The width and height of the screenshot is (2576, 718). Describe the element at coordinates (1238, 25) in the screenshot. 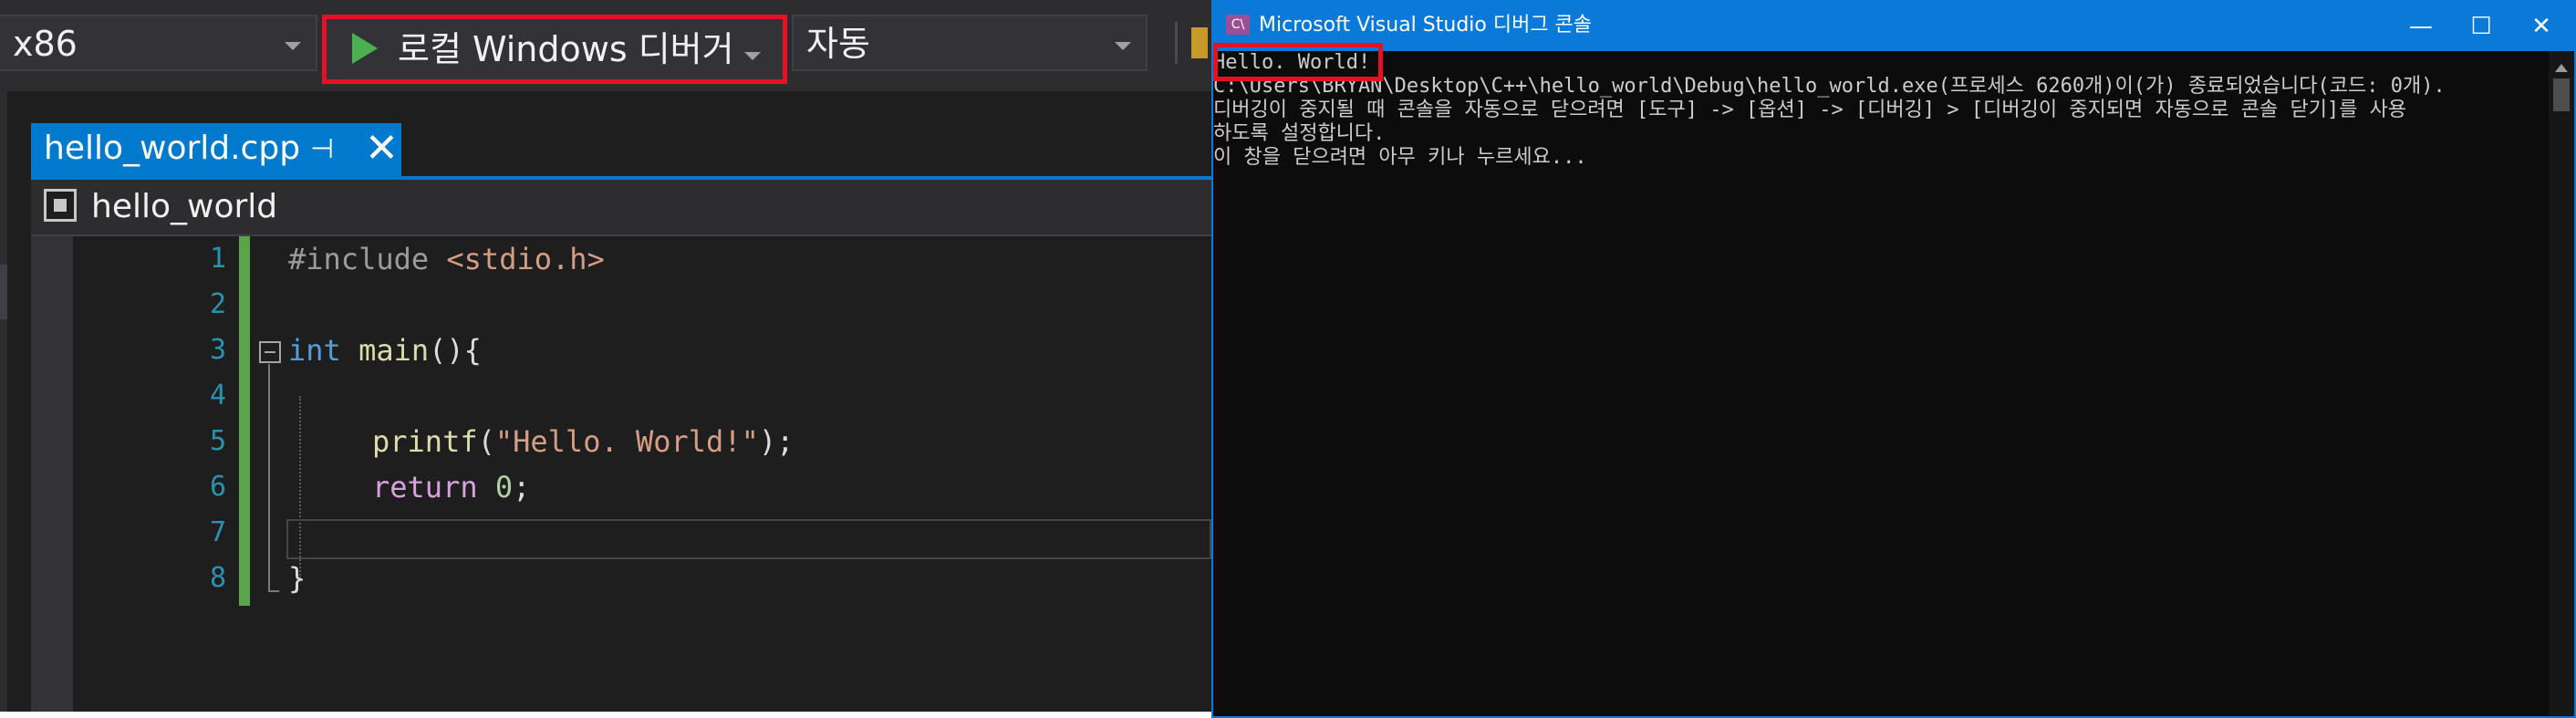

I see `console-app-icon: C\` at that location.